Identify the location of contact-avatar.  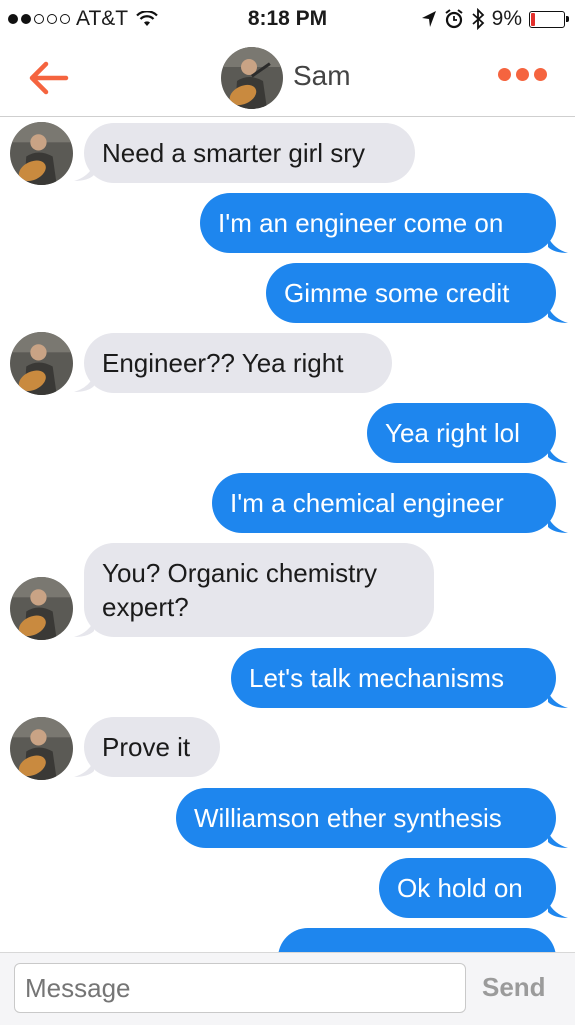
(252, 78).